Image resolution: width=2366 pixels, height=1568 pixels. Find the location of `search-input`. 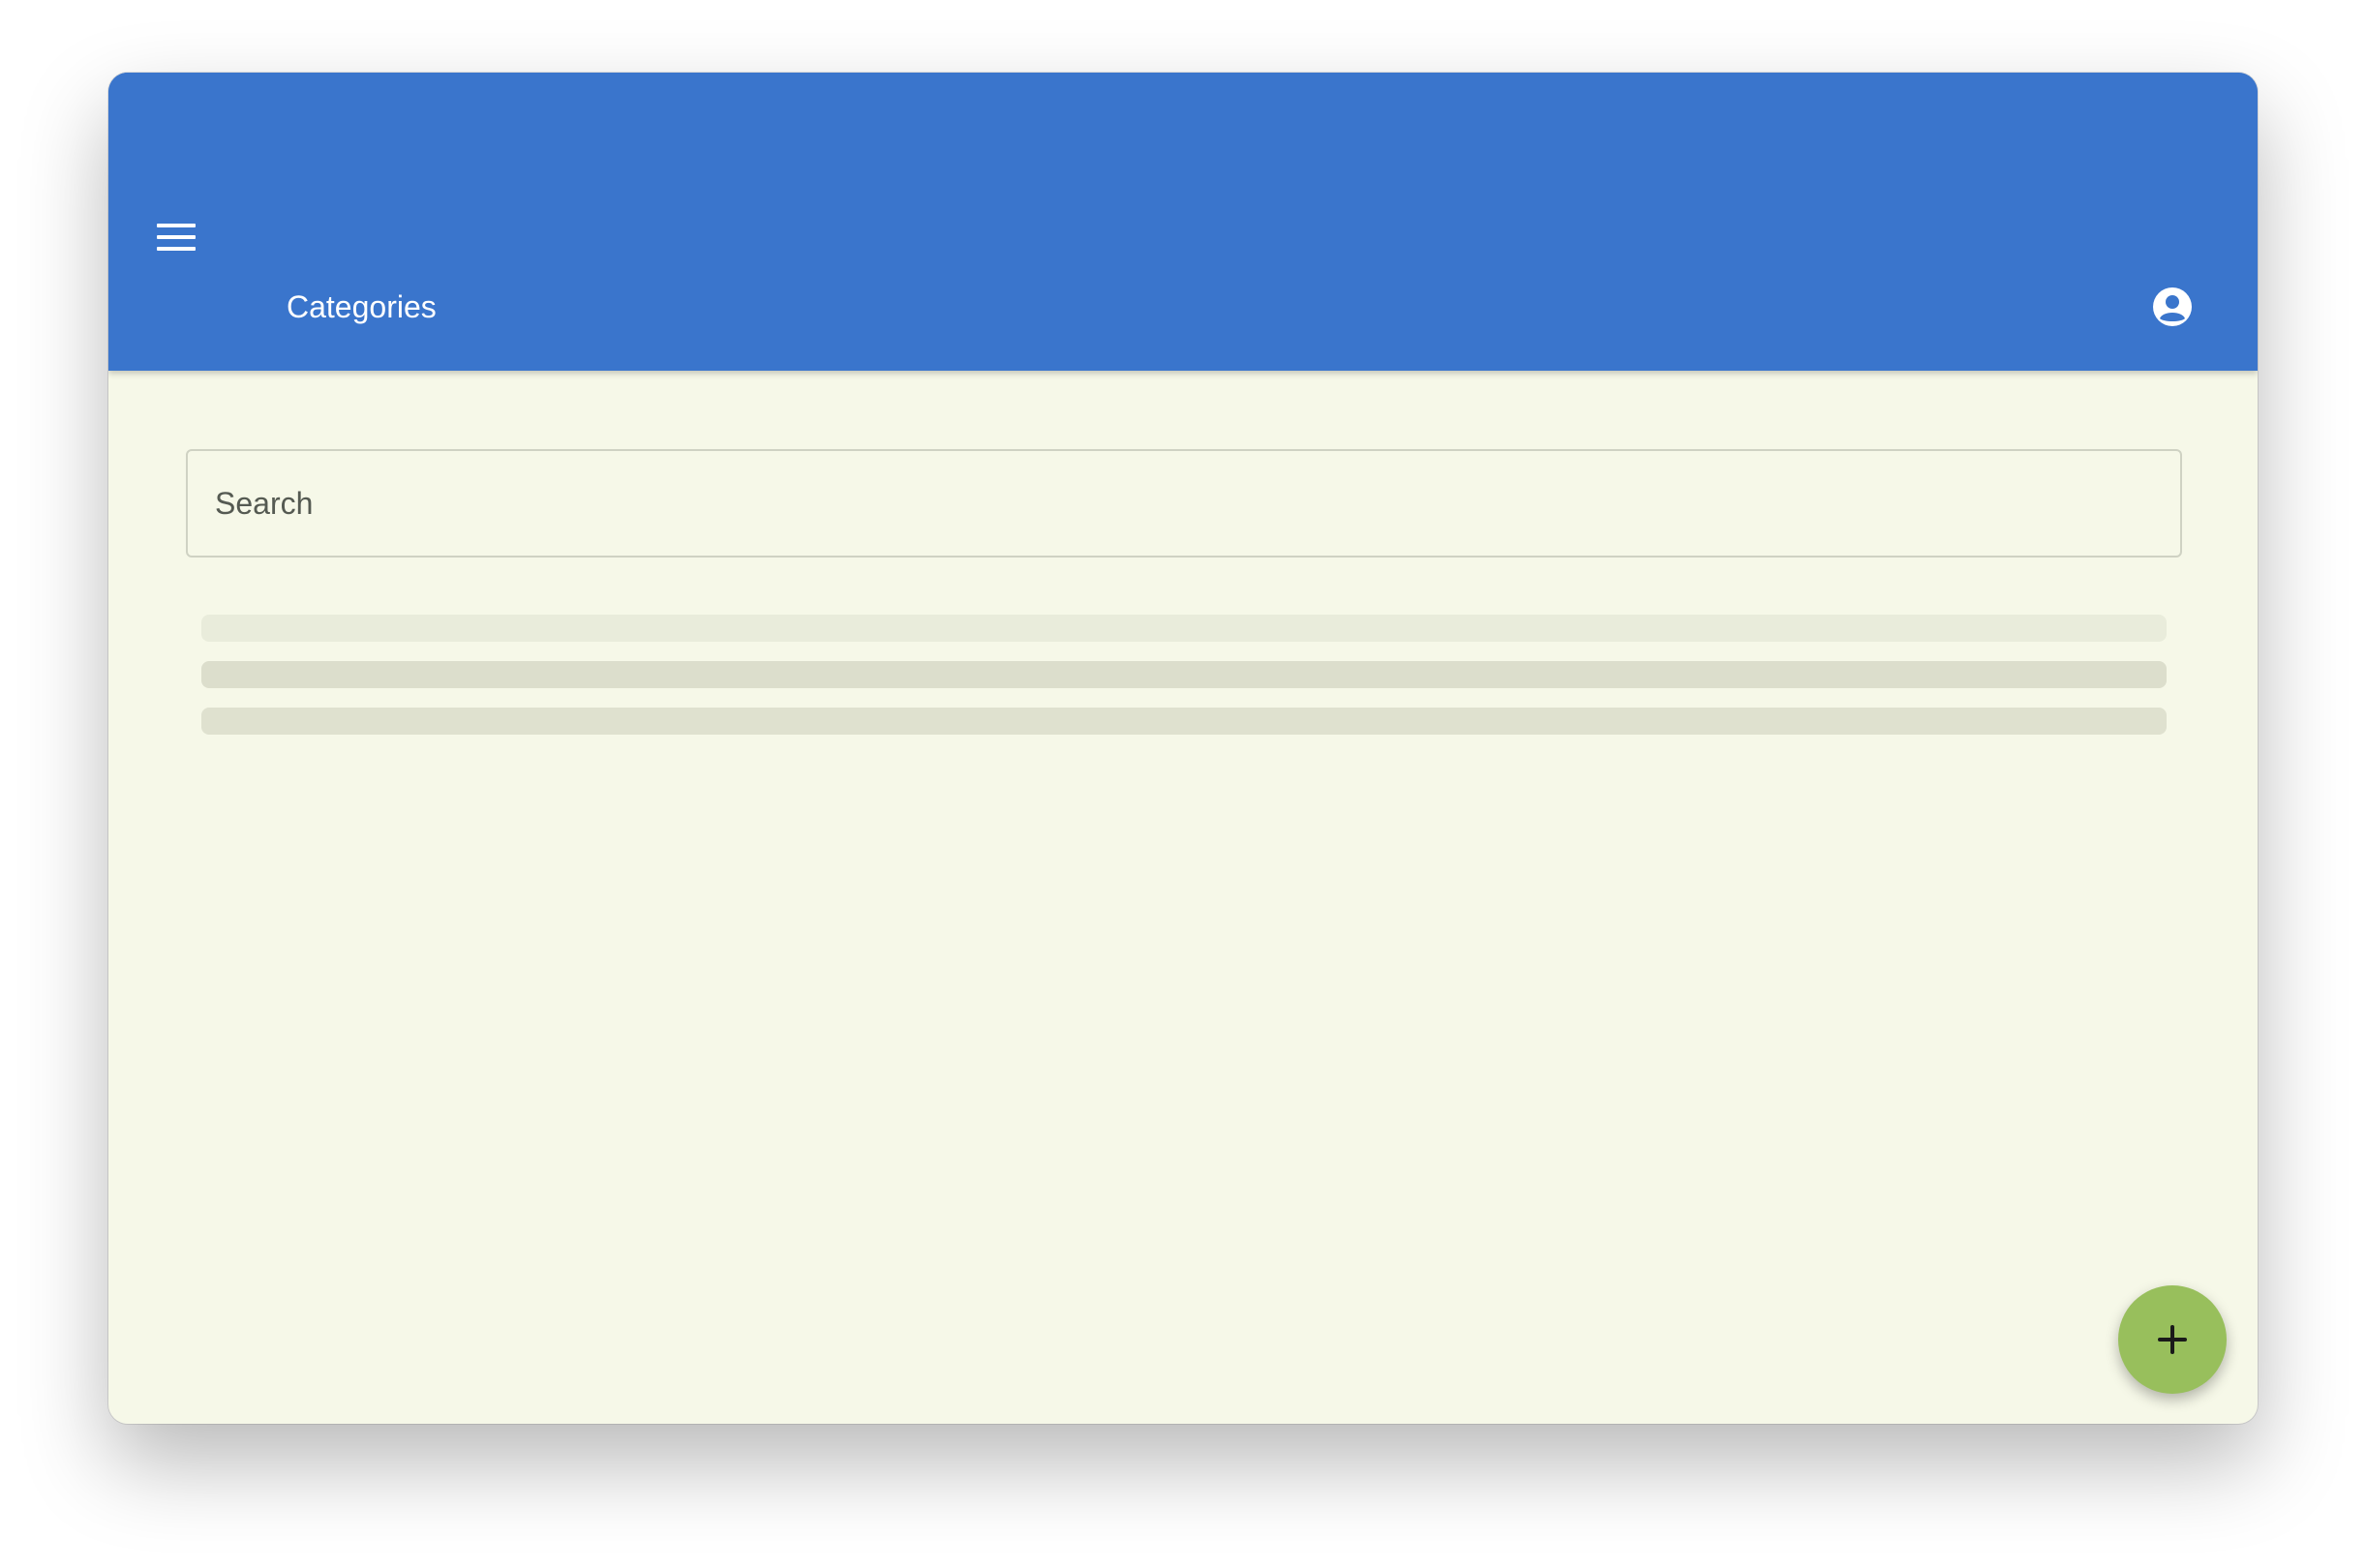

search-input is located at coordinates (1184, 503).